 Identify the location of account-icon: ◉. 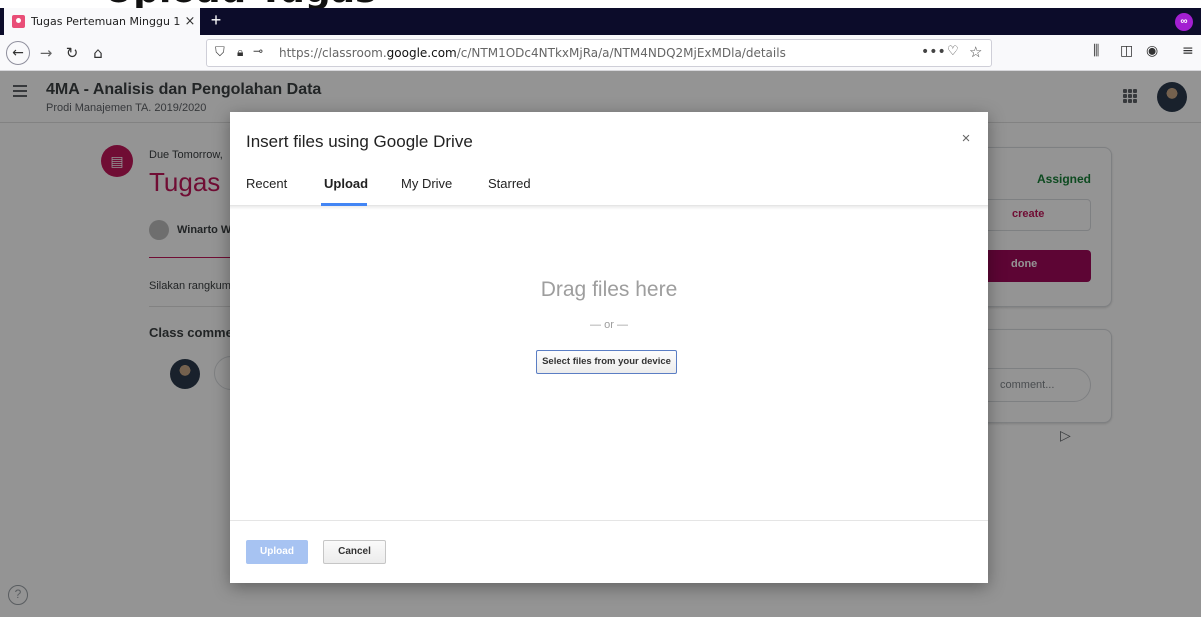
(1152, 51).